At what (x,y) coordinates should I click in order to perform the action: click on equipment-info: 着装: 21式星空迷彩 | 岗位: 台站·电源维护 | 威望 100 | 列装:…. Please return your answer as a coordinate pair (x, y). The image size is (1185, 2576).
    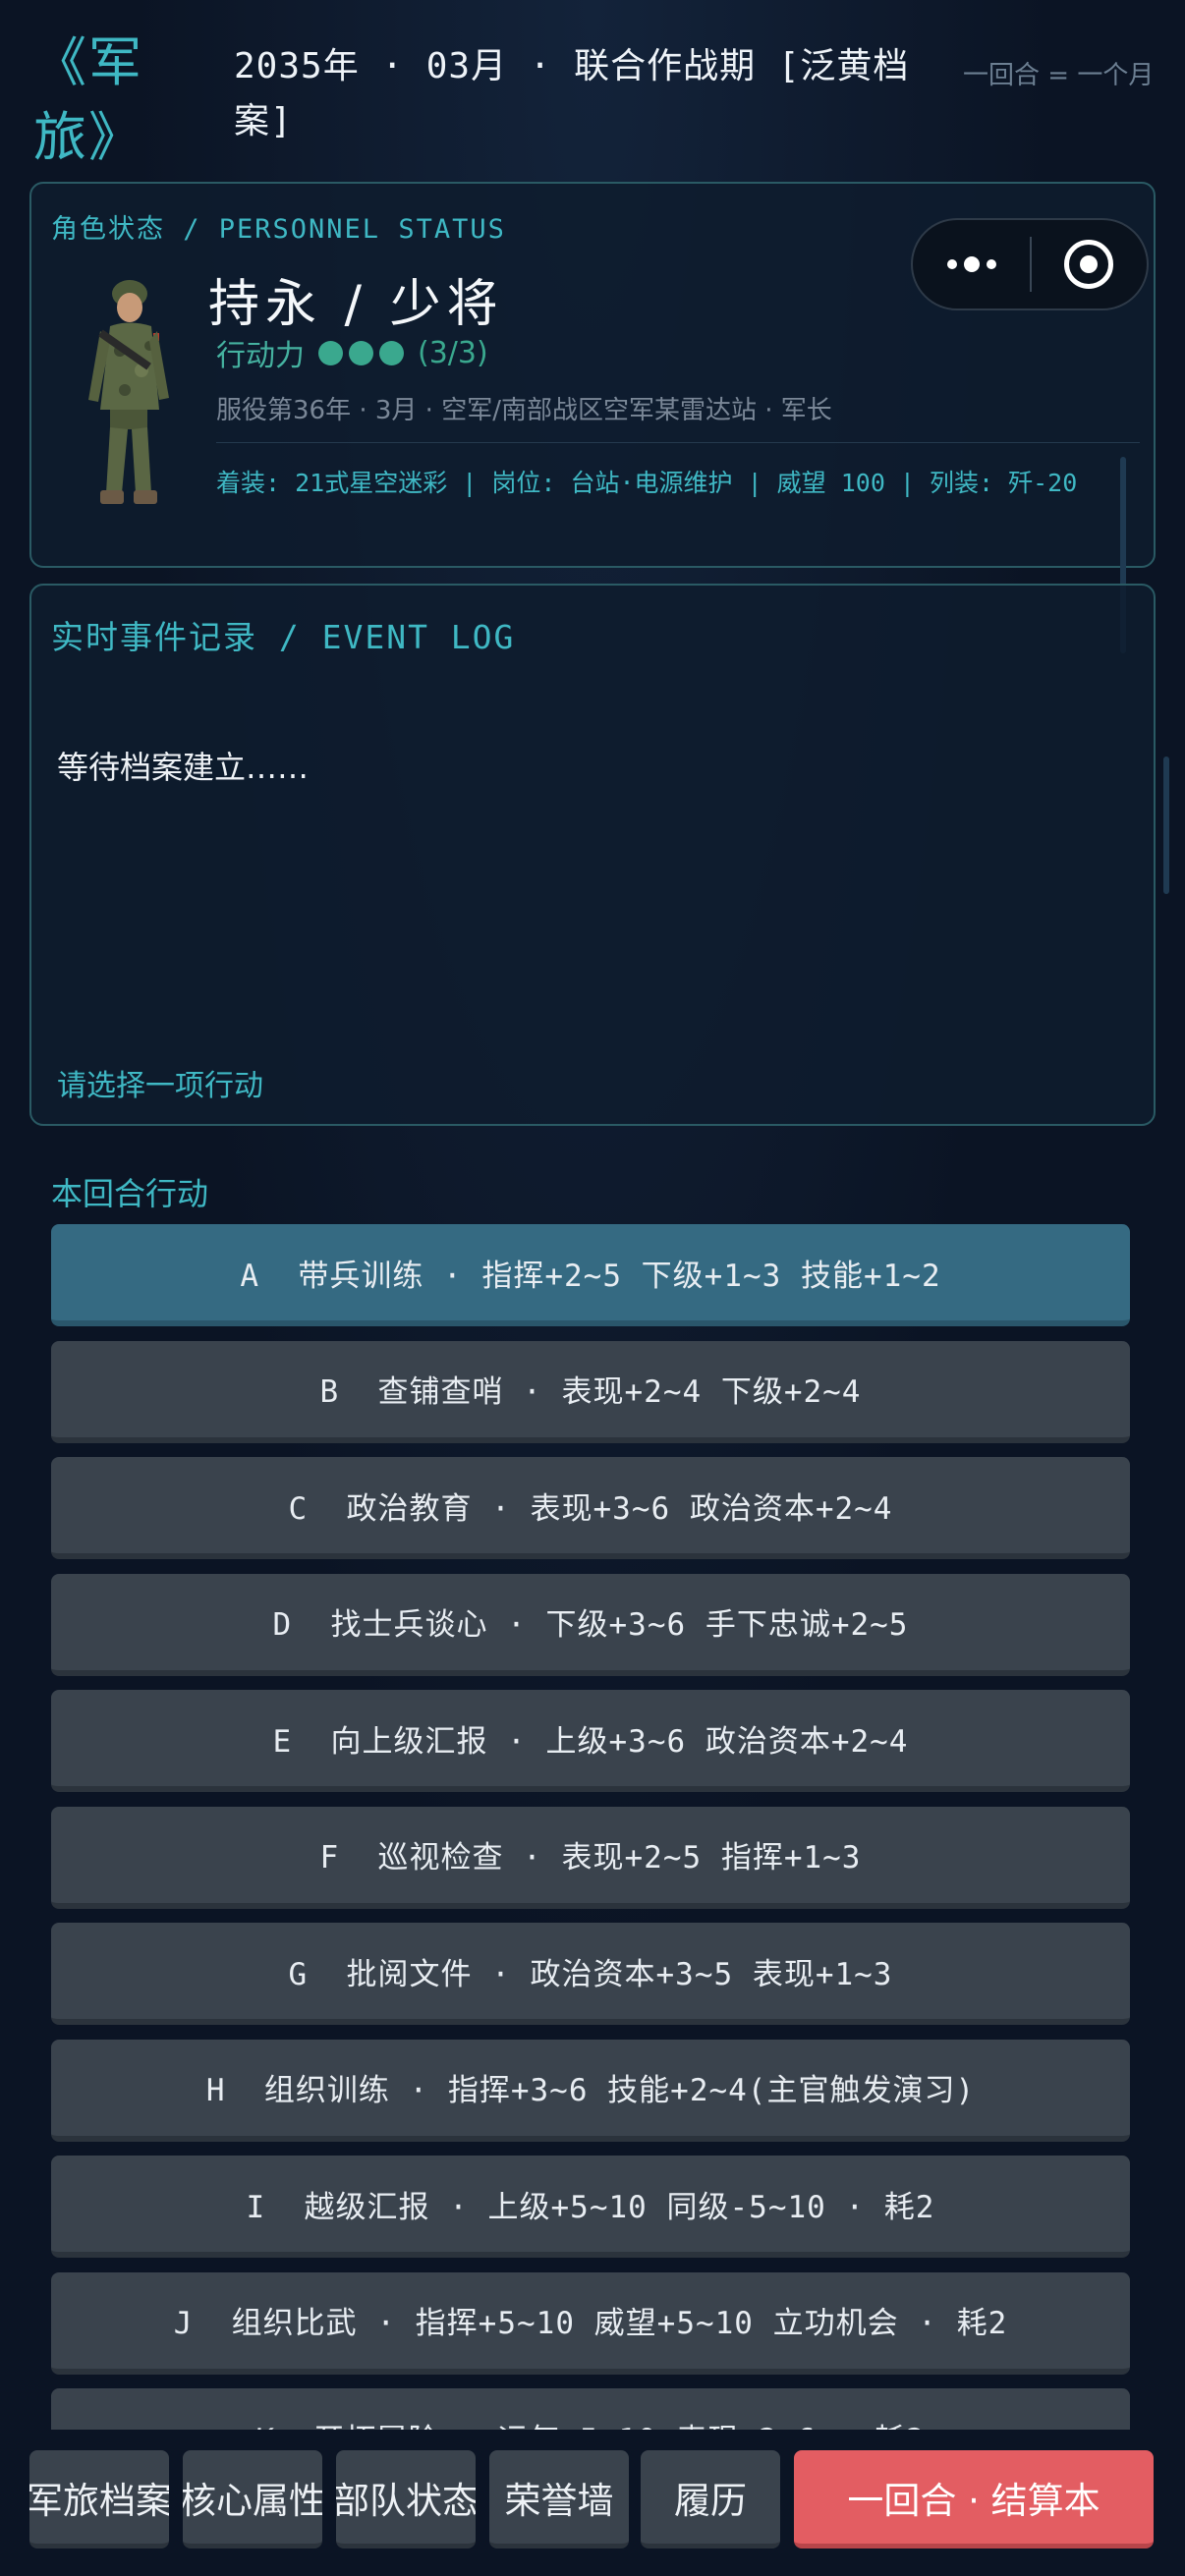
    Looking at the image, I should click on (647, 483).